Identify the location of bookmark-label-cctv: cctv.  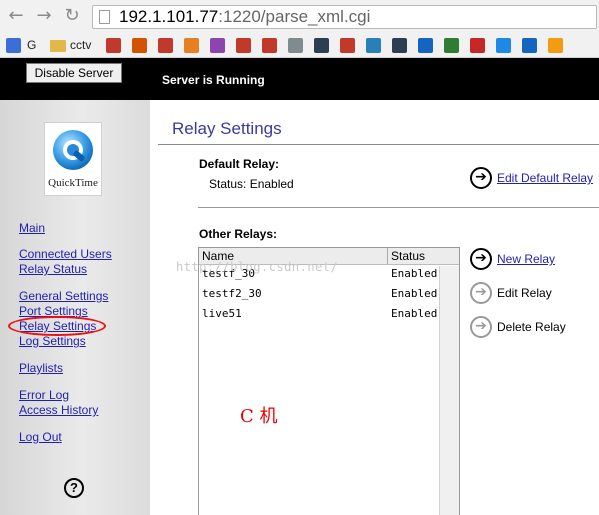
(80, 45).